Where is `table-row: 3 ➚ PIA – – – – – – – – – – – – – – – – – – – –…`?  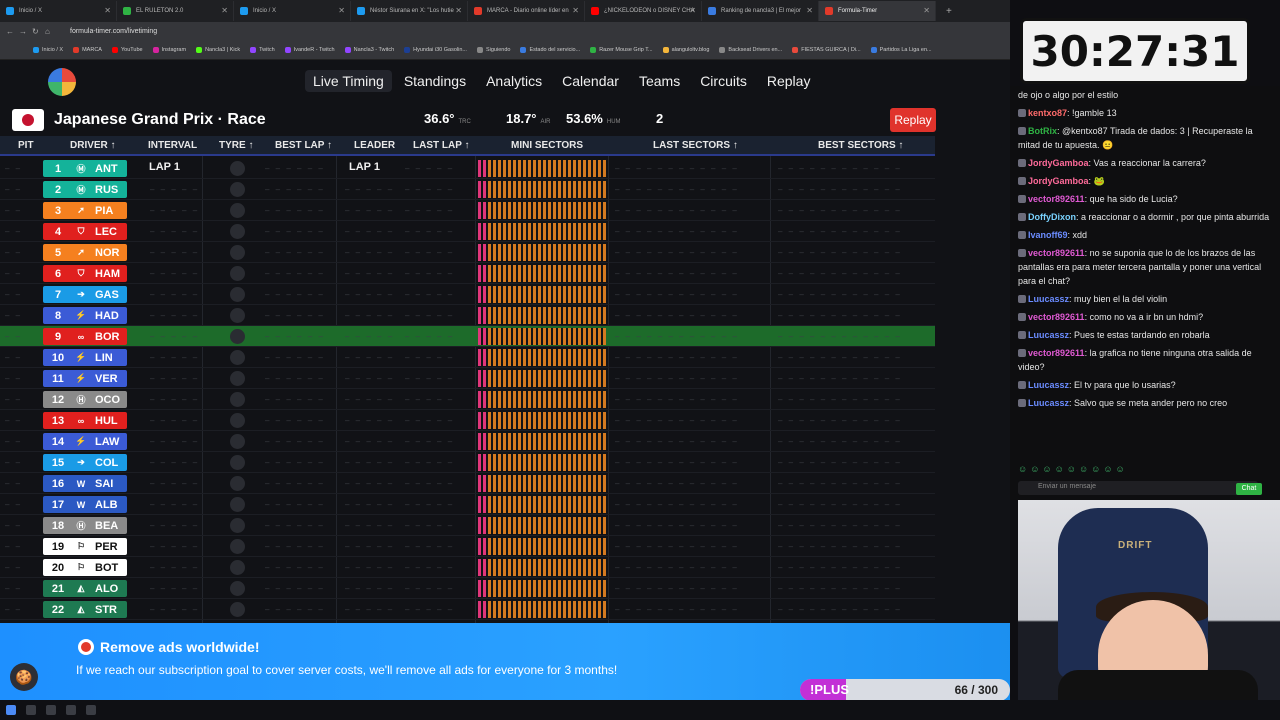 table-row: 3 ➚ PIA – – – – – – – – – – – – – – – – – – – –… is located at coordinates (467, 210).